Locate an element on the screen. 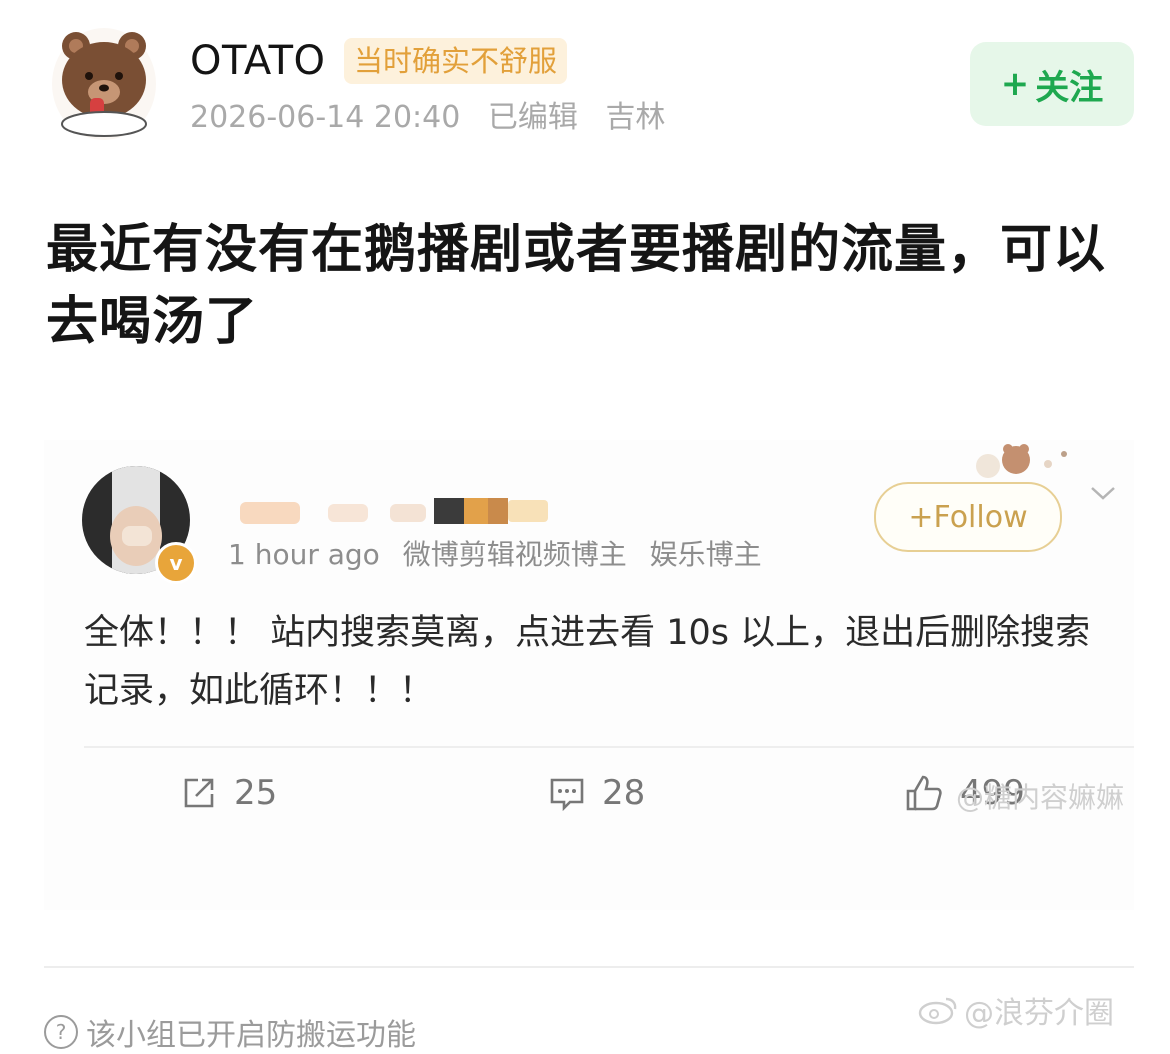  embedded-tag-1: 微博剪辑视频博主 is located at coordinates (514, 554).